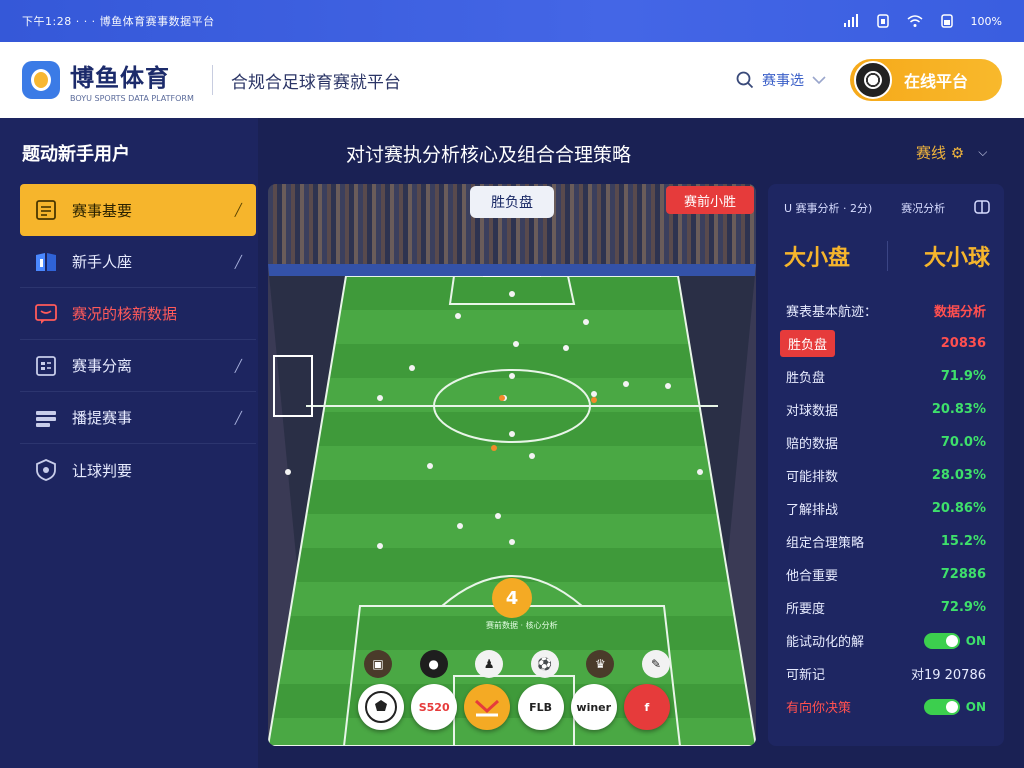 This screenshot has height=768, width=1024. I want to click on logo-icon, so click(41, 80).